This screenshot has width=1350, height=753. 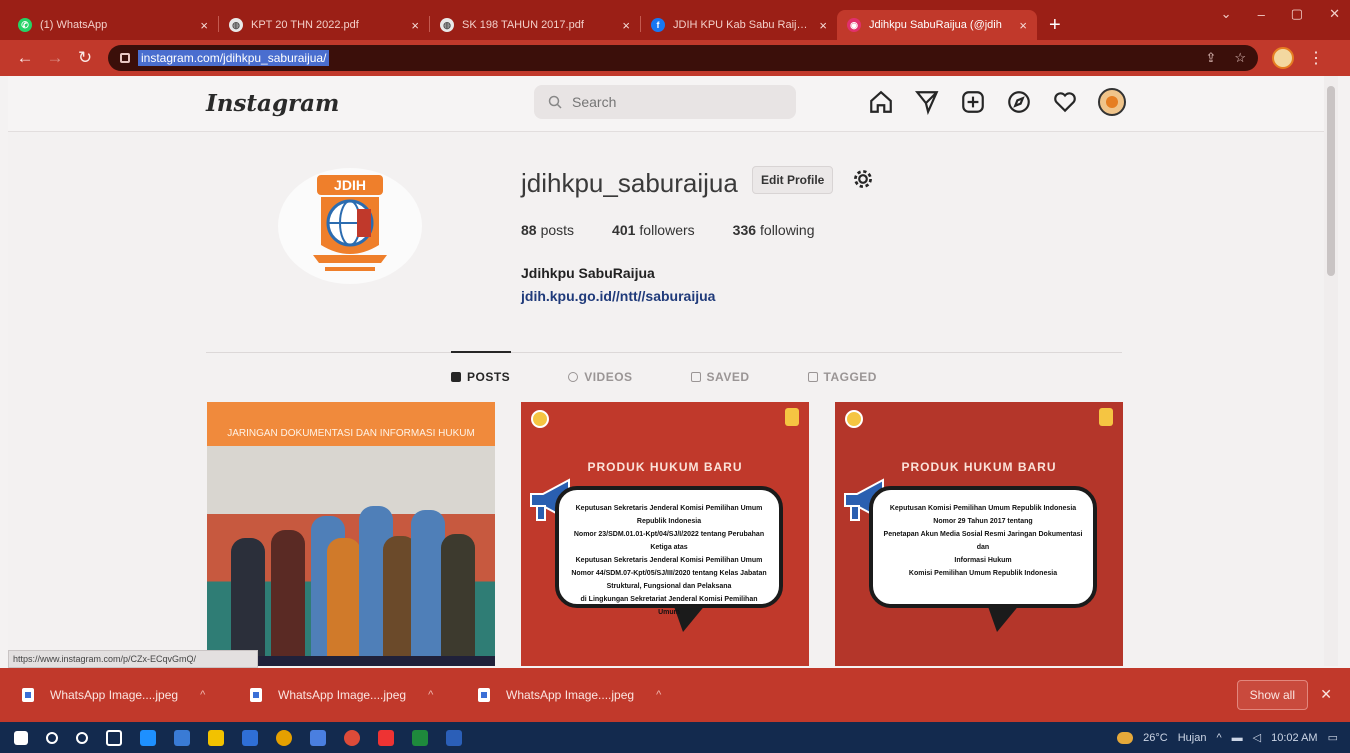 I want to click on tab-instagram: ◉ Jdihkpu SabuRaijua (@jdih ×, so click(x=937, y=25).